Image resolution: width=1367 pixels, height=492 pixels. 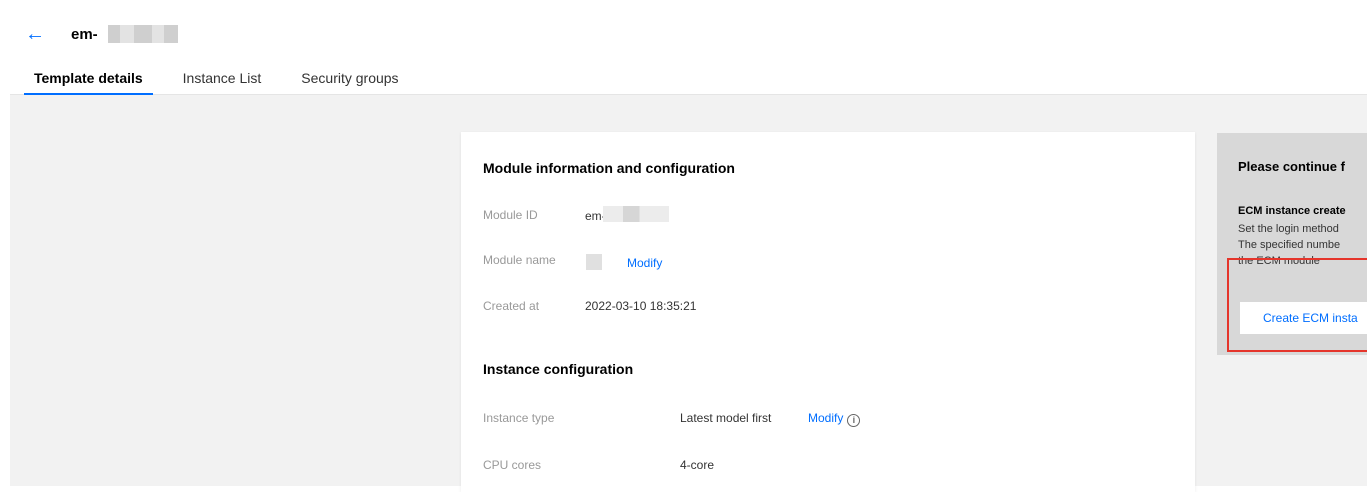 What do you see at coordinates (88, 82) in the screenshot?
I see `tab-template-details: Template details` at bounding box center [88, 82].